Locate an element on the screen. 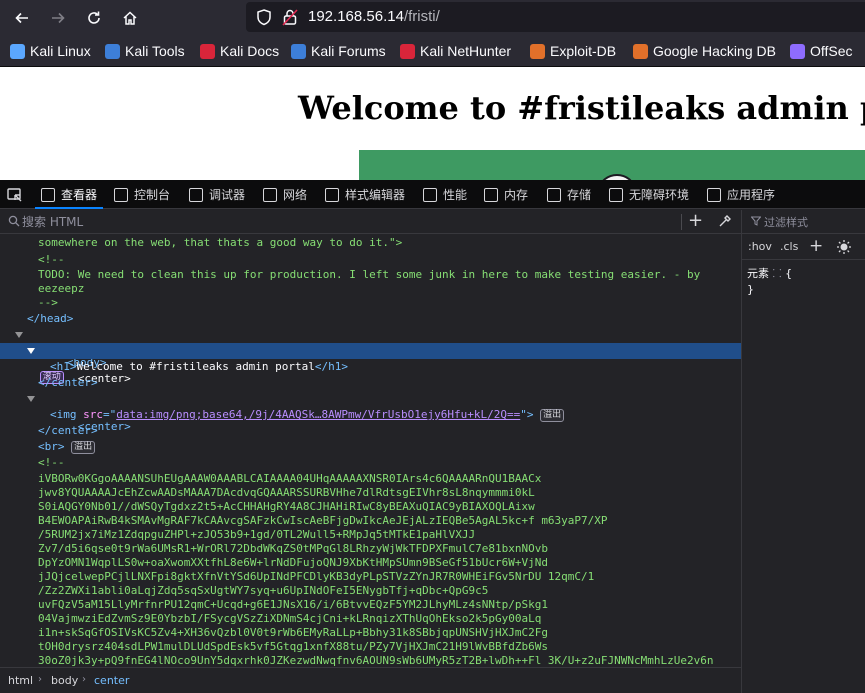 The image size is (865, 693). center-node: <center> is located at coordinates (370, 412).